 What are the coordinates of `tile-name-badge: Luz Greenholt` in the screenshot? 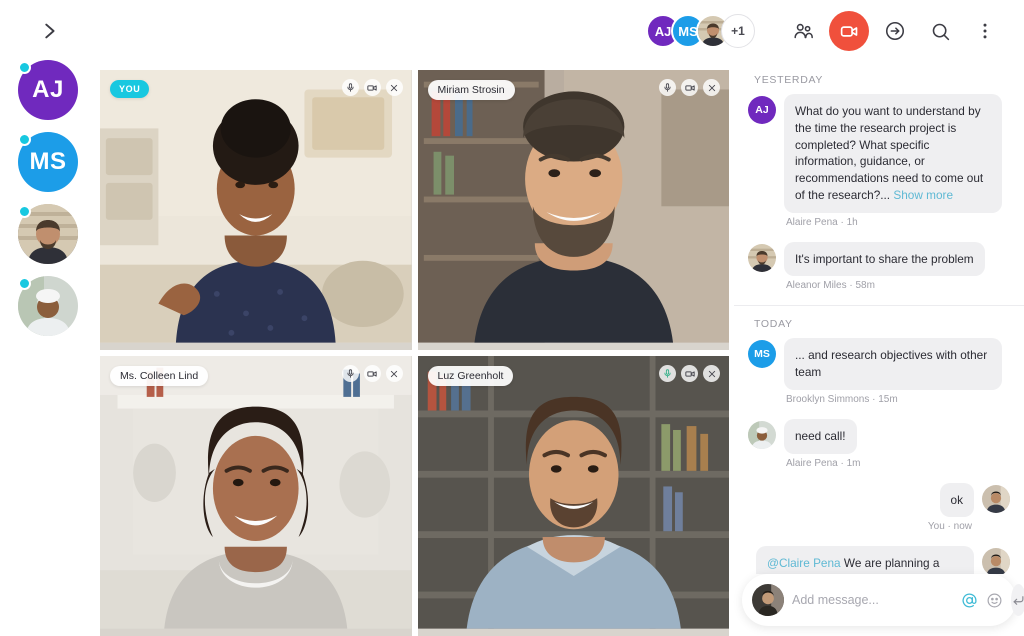 It's located at (470, 376).